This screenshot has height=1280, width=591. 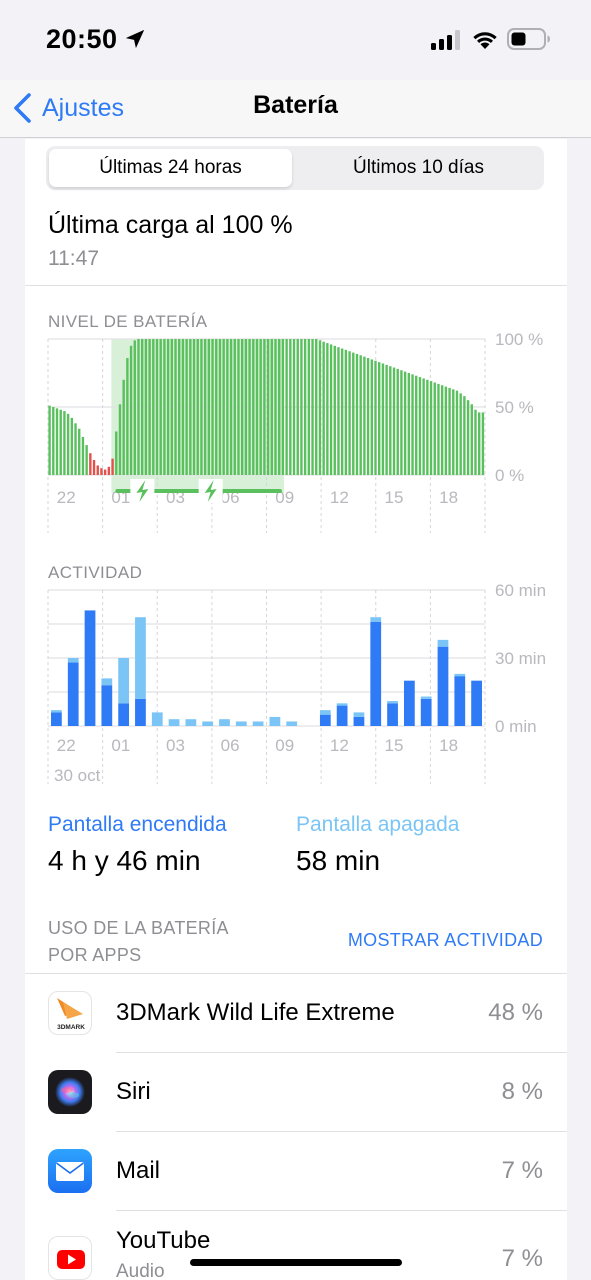 I want to click on cellular-signal-icon, so click(x=445, y=40).